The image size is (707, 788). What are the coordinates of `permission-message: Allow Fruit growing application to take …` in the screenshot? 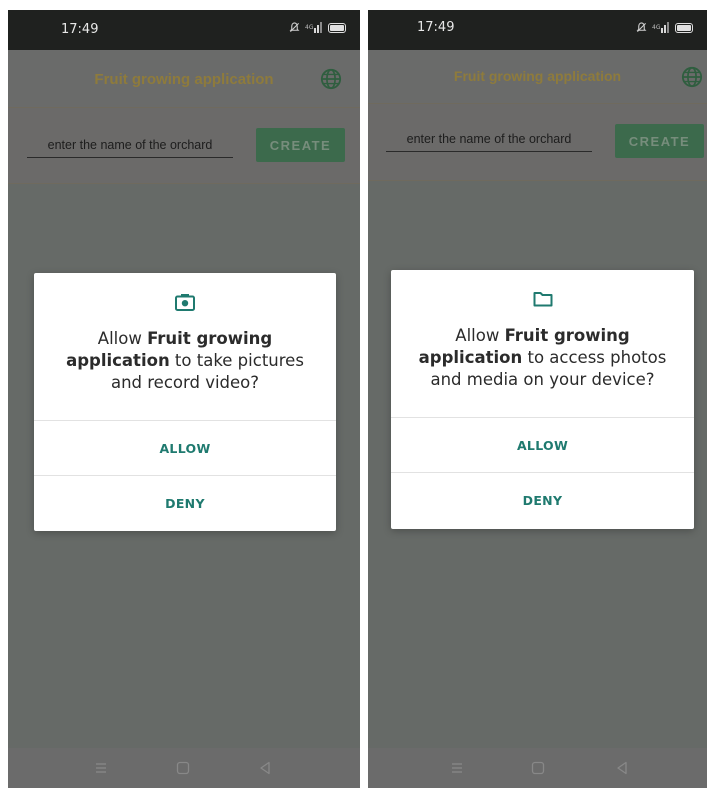 It's located at (185, 361).